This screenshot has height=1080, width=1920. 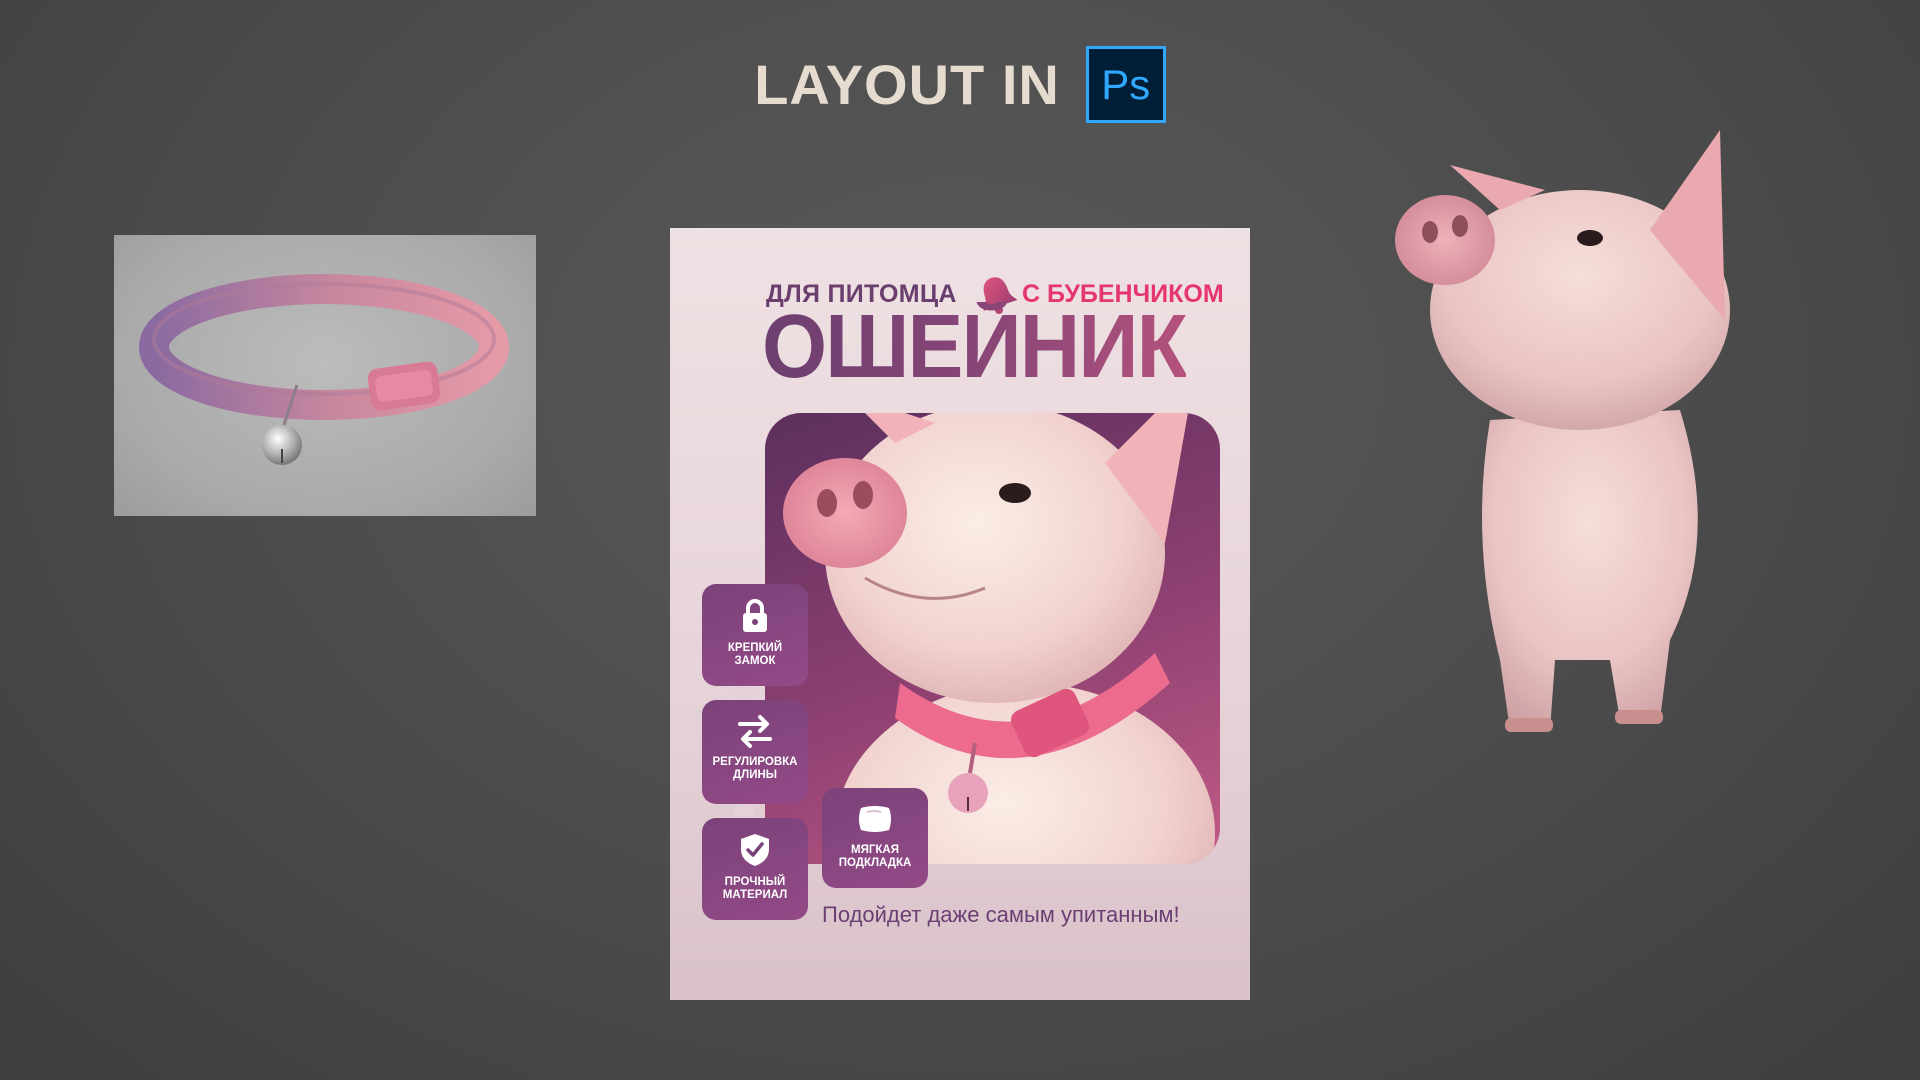 What do you see at coordinates (324, 369) in the screenshot?
I see `collar-illustration` at bounding box center [324, 369].